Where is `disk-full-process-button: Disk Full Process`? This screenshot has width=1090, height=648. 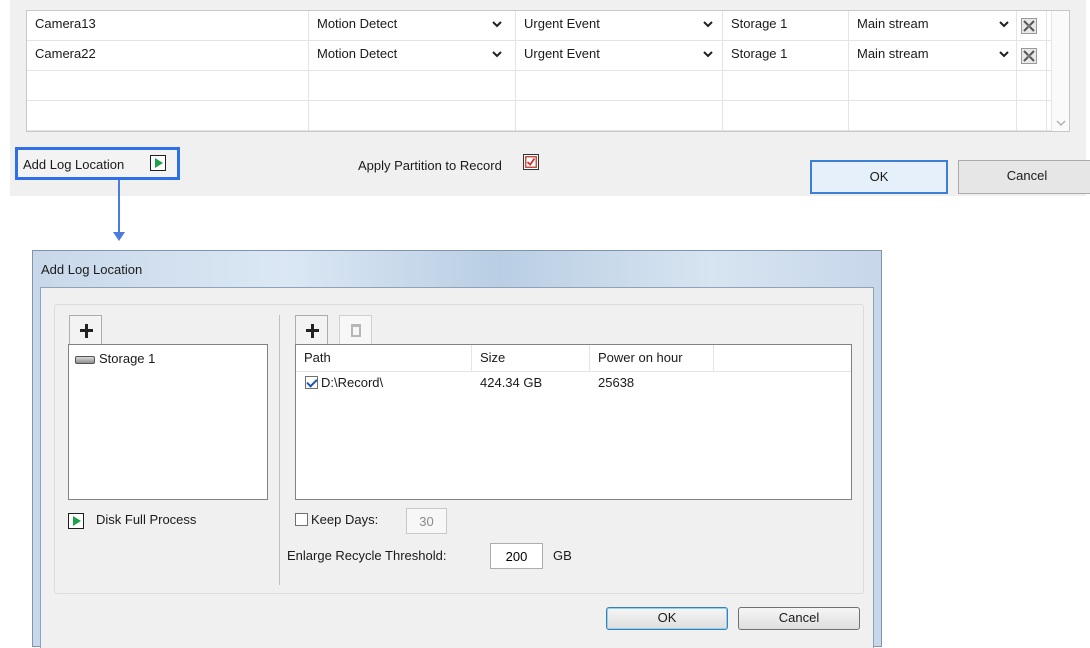 disk-full-process-button: Disk Full Process is located at coordinates (132, 520).